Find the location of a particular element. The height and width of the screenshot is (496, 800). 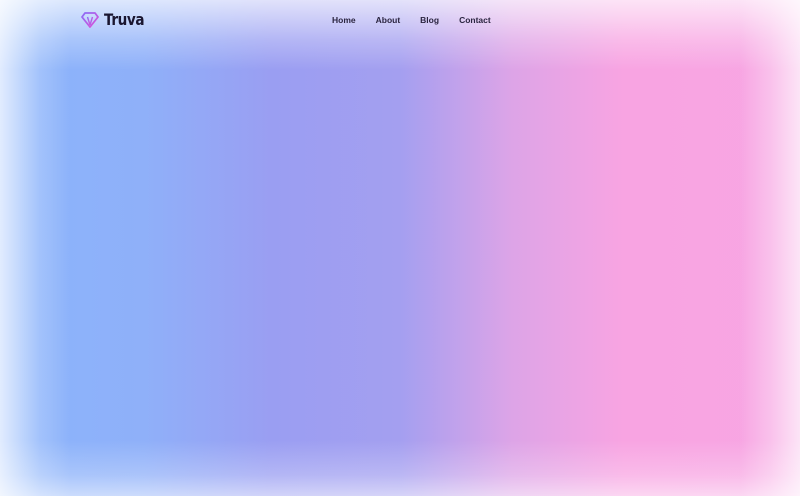

gem-icon is located at coordinates (90, 19).